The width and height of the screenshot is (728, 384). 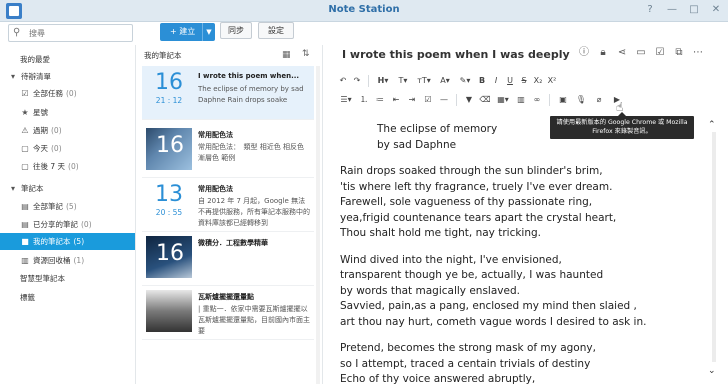 I want to click on sidebar-item-count: (5), so click(x=79, y=241).